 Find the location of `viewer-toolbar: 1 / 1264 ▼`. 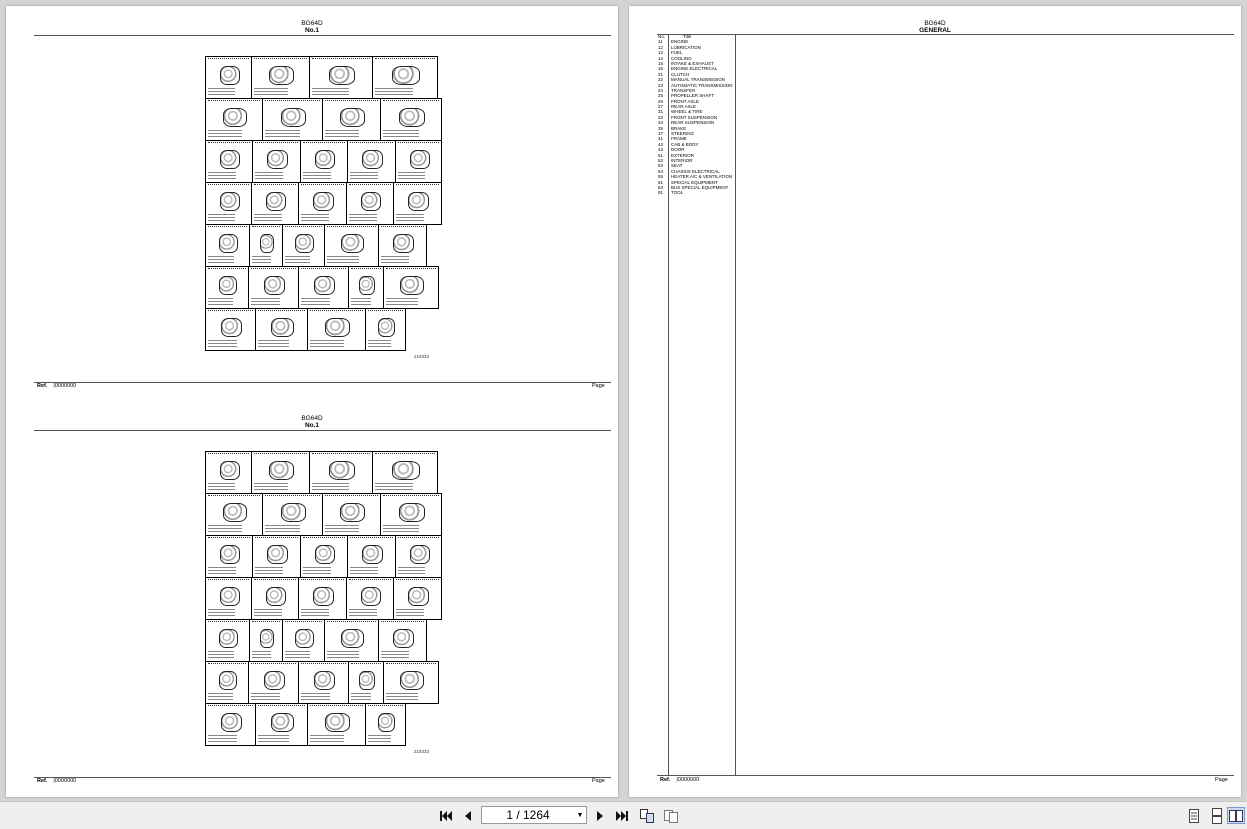

viewer-toolbar: 1 / 1264 ▼ is located at coordinates (623, 815).